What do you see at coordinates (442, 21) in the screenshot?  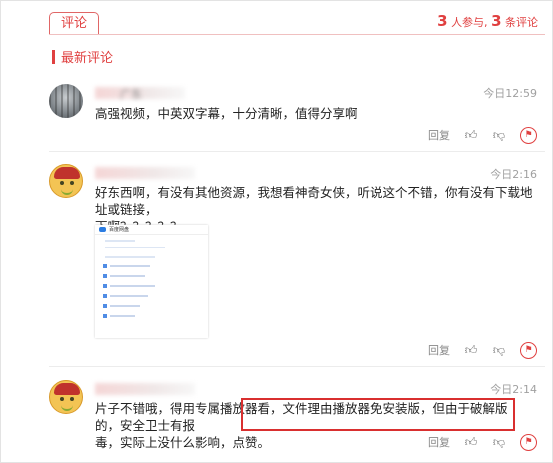 I see `participants-count: 3` at bounding box center [442, 21].